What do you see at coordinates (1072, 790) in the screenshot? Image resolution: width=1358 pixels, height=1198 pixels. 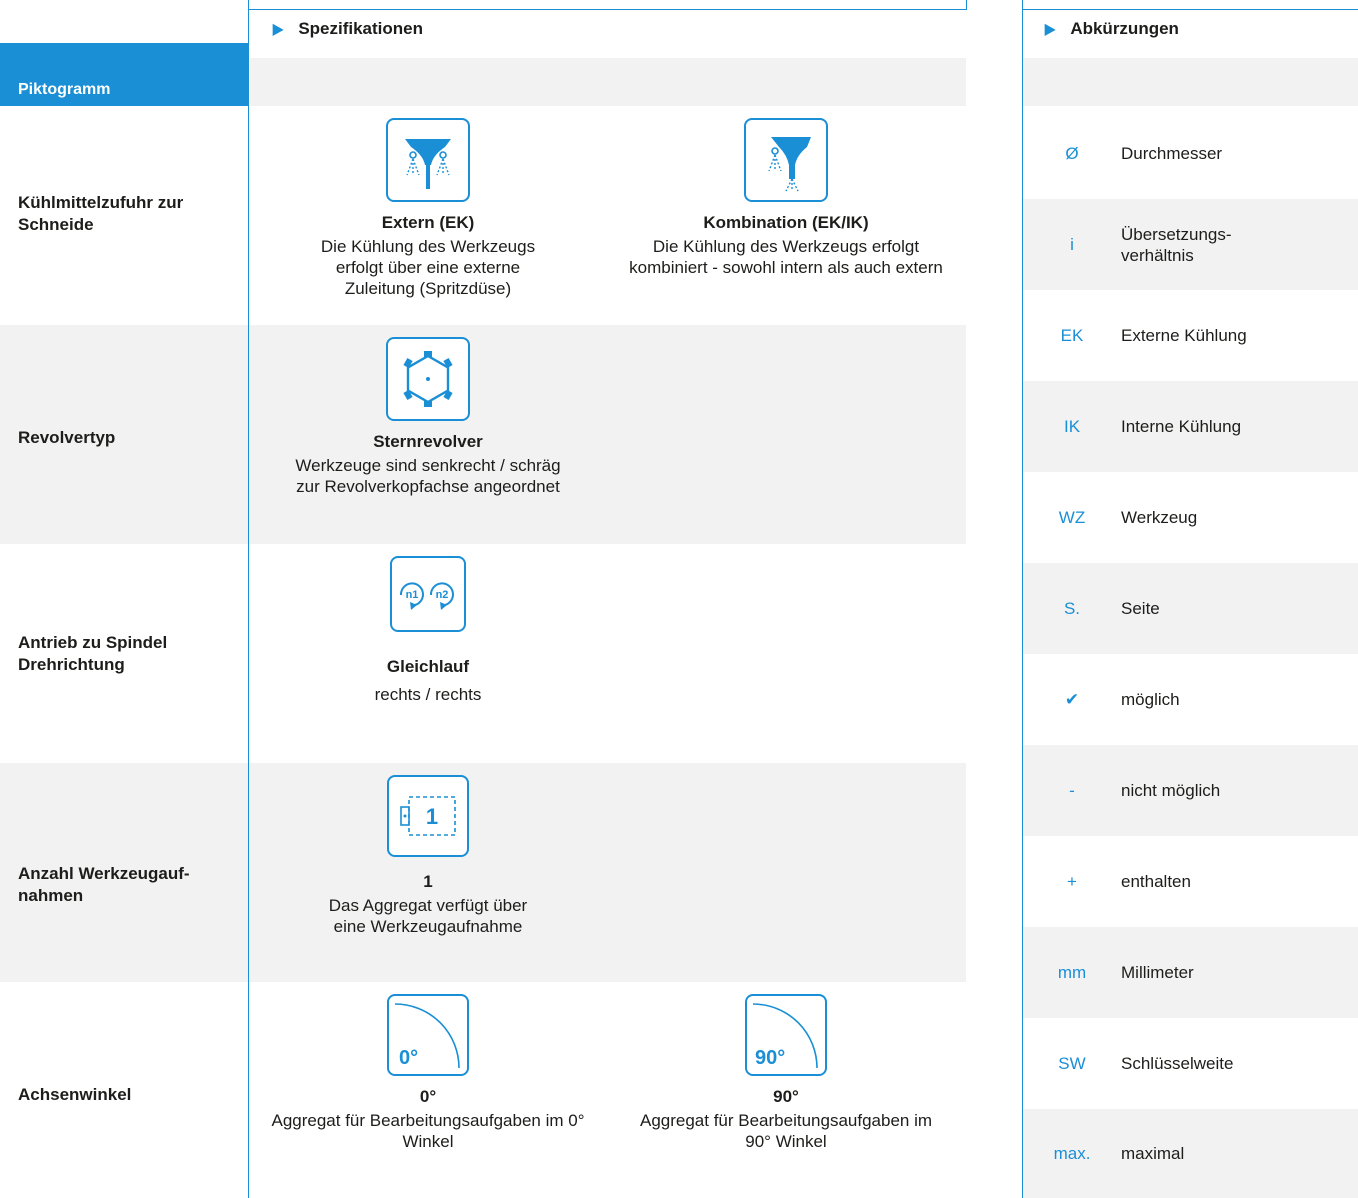 I see `abk-symbol: -` at bounding box center [1072, 790].